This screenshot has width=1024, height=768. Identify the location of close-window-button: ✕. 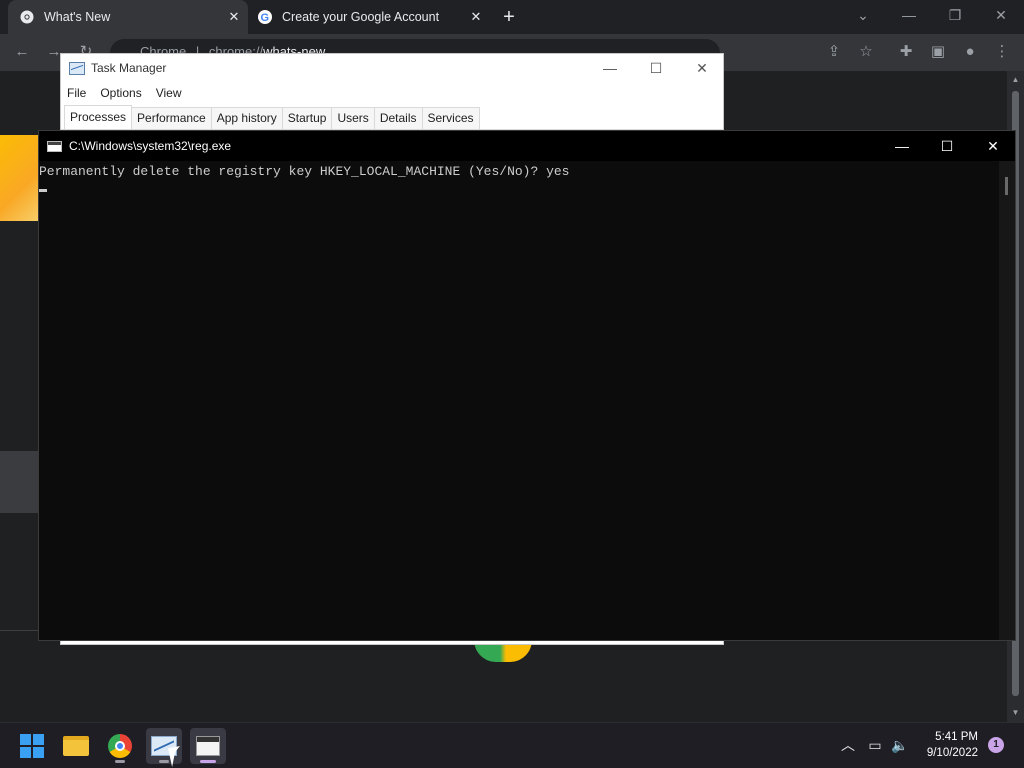
(1001, 15).